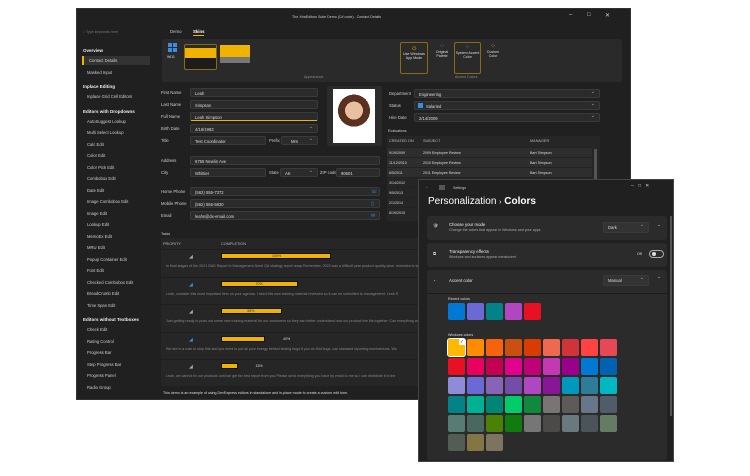 This screenshot has width=750, height=476. Describe the element at coordinates (254, 116) in the screenshot. I see `full-name-field: Leah Simpson` at that location.